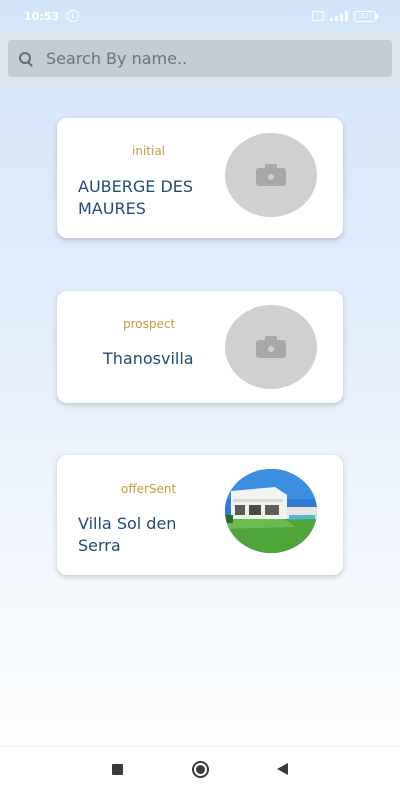 Image resolution: width=400 pixels, height=790 pixels. Describe the element at coordinates (73, 16) in the screenshot. I see `alarm-icon` at that location.